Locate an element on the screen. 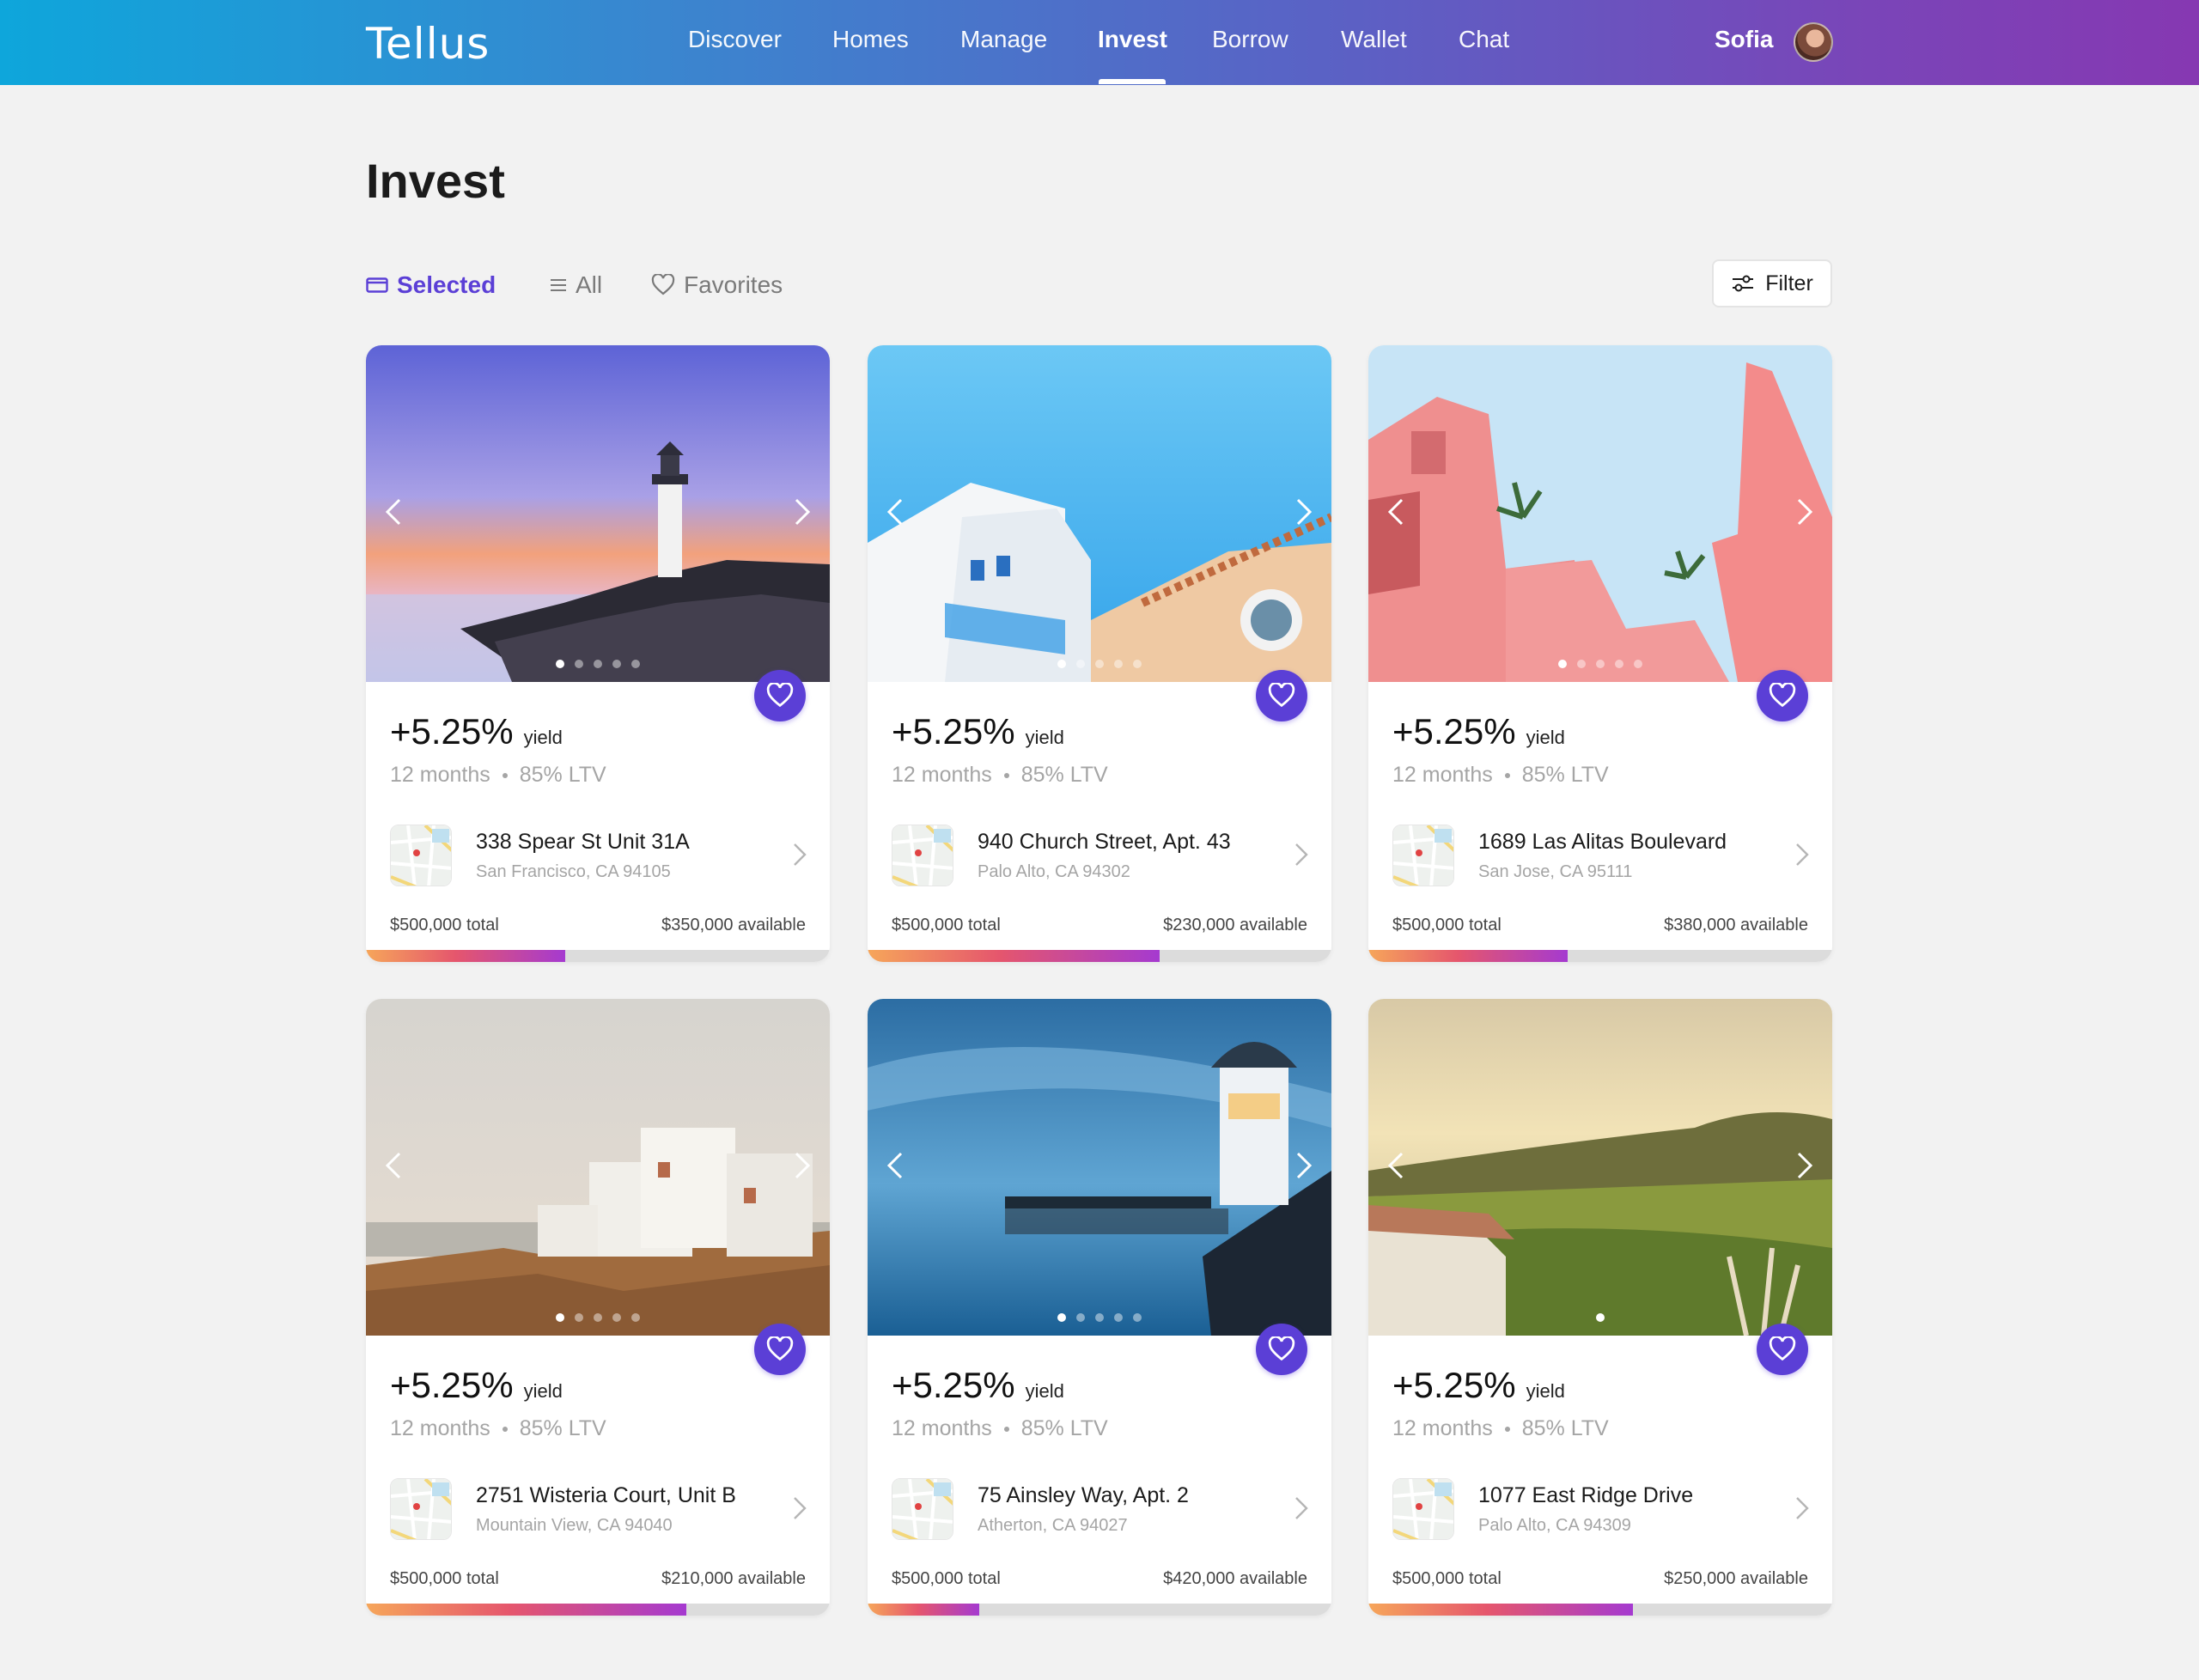 Image resolution: width=2199 pixels, height=1680 pixels. heart-icon is located at coordinates (1282, 1349).